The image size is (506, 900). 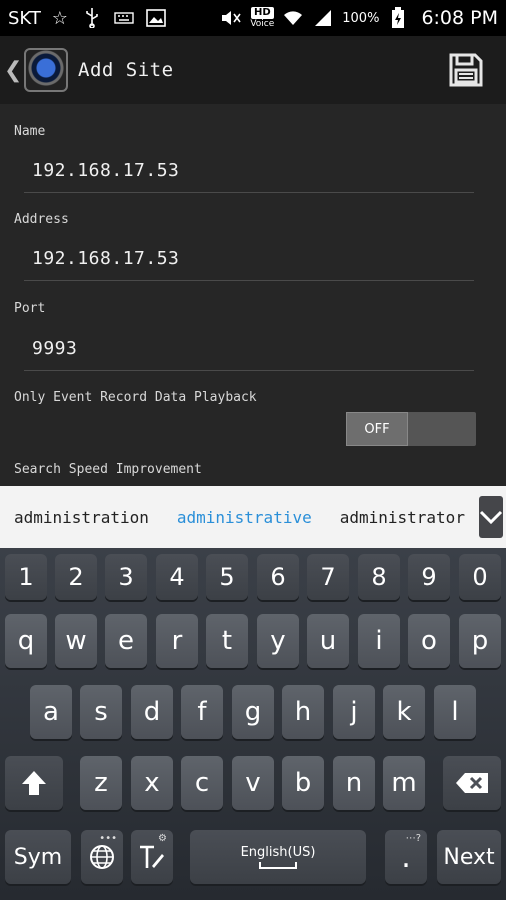 I want to click on usb-icon, so click(x=92, y=18).